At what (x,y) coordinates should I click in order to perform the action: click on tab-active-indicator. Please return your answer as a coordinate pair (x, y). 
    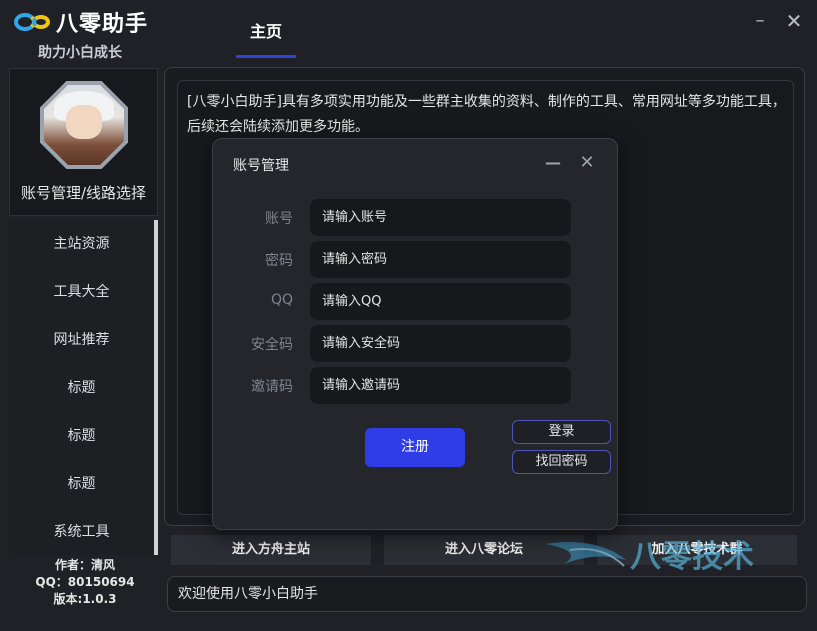
    Looking at the image, I should click on (266, 56).